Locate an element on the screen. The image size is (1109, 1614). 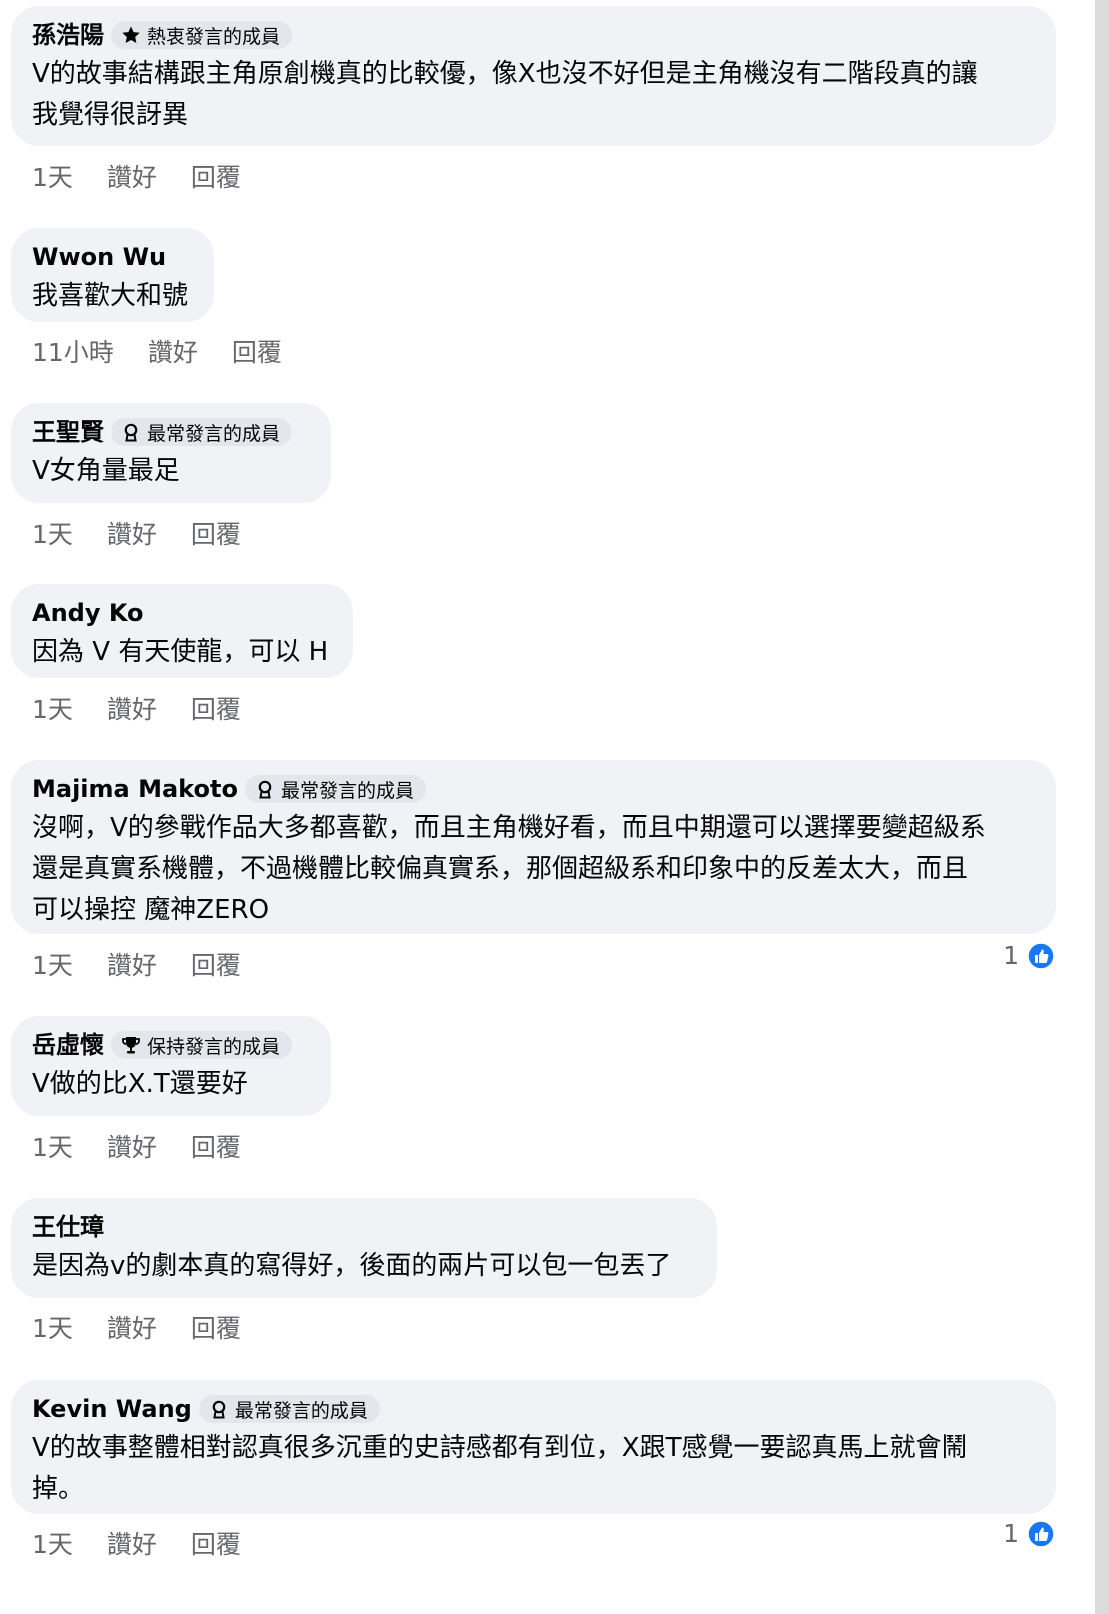
comment-author: 王仕璋 is located at coordinates (68, 1227).